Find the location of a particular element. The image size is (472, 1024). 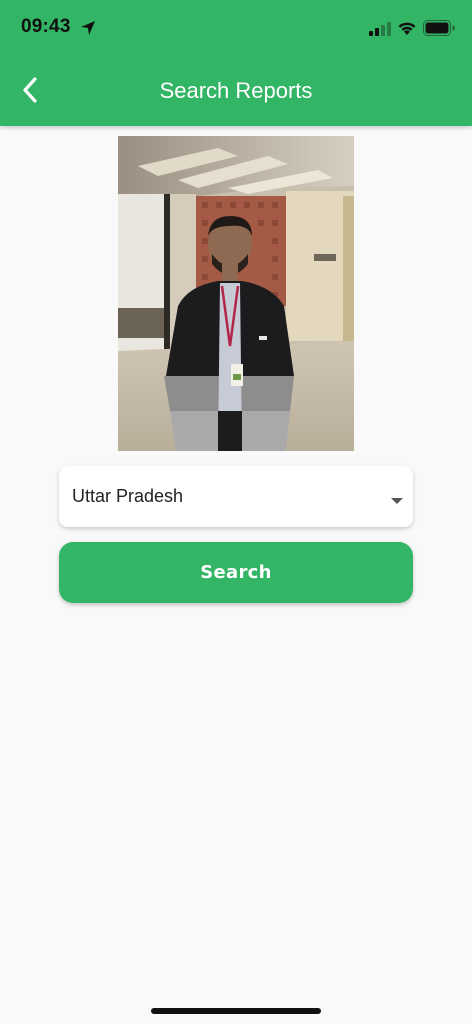

status-bar: 09:43 is located at coordinates (236, 30).